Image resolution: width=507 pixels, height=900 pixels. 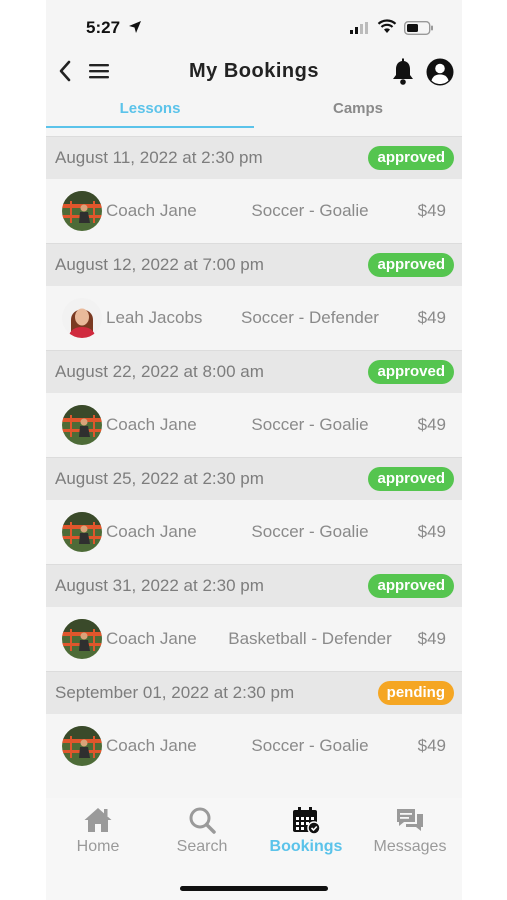 I want to click on nav-home-label: Home, so click(x=98, y=846).